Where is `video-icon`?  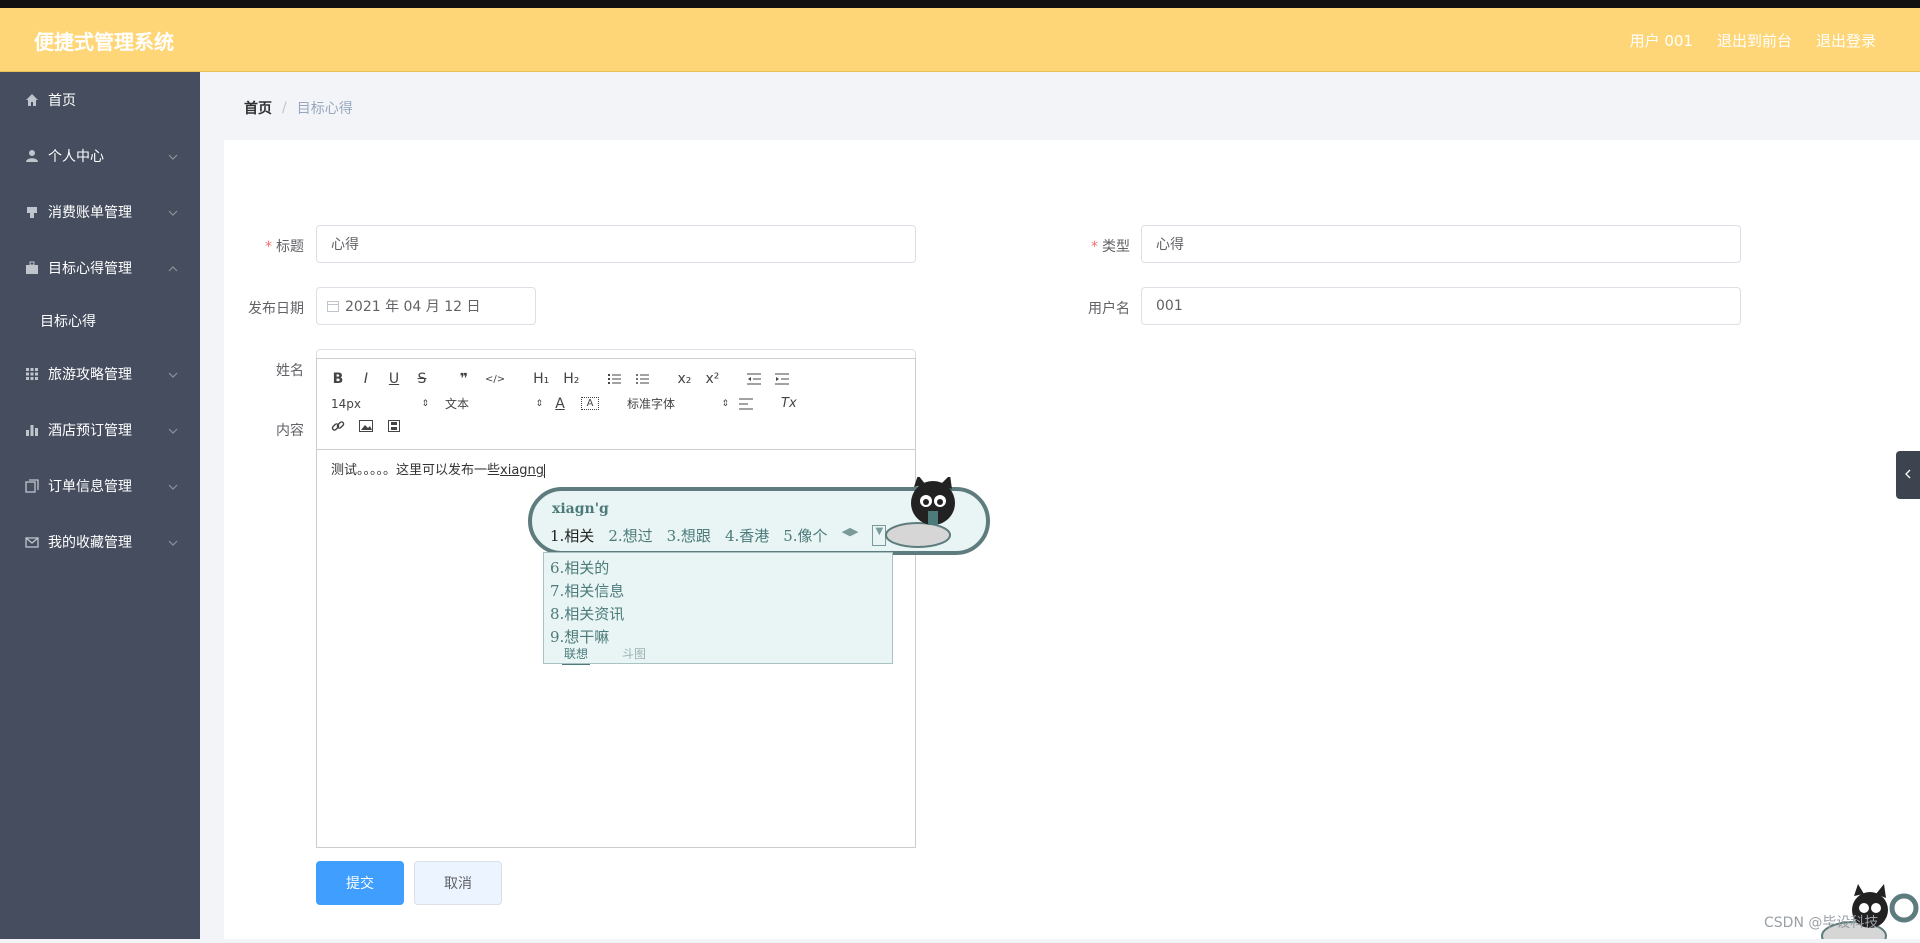
video-icon is located at coordinates (394, 426).